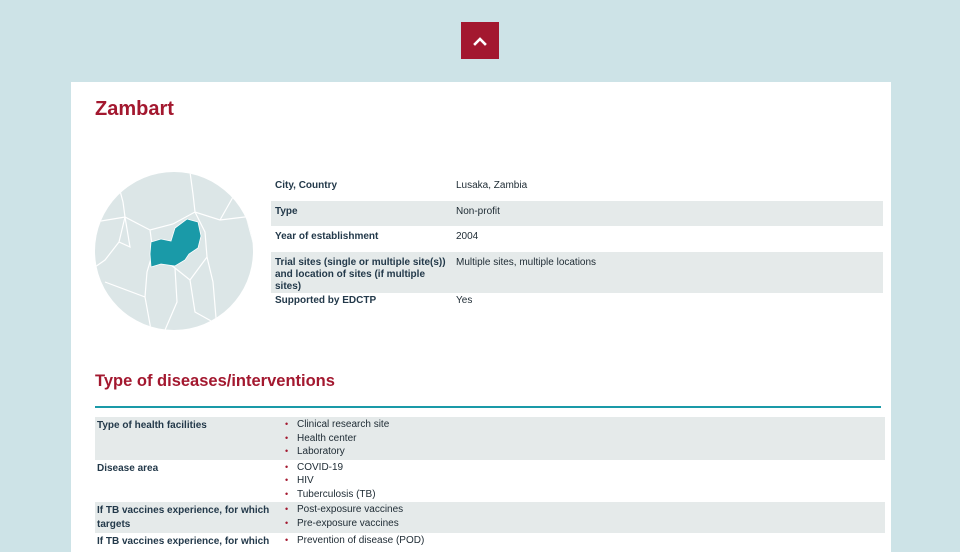  I want to click on info-label: City, Country, so click(306, 185).